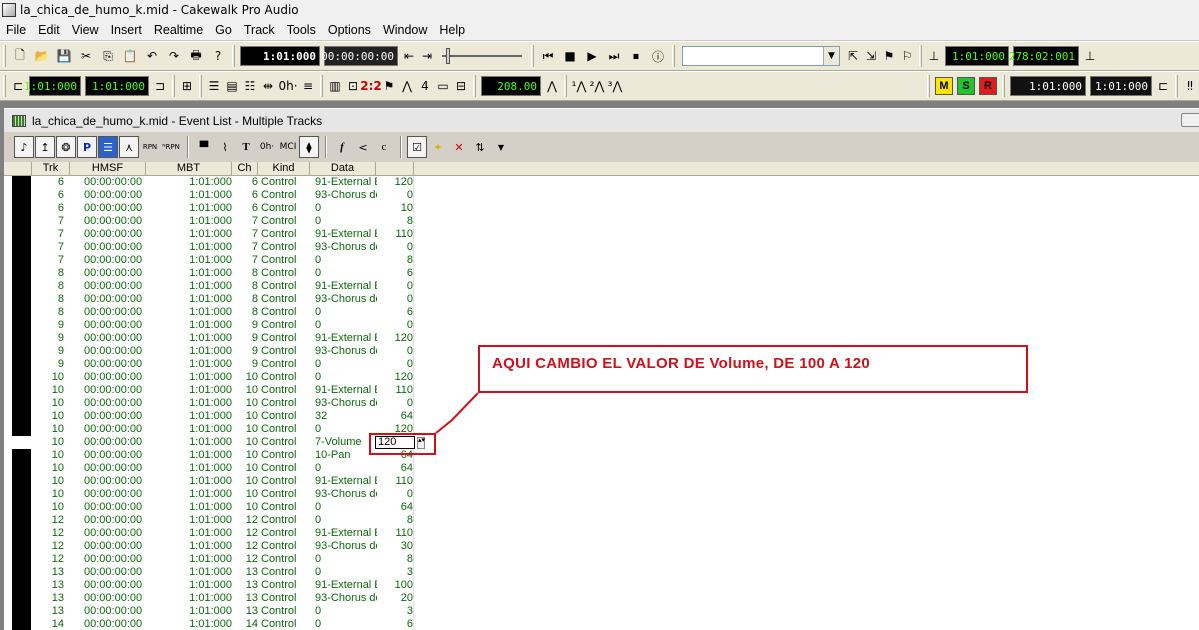 The width and height of the screenshot is (1199, 630). I want to click on go-end-icon: ⏭, so click(614, 56).